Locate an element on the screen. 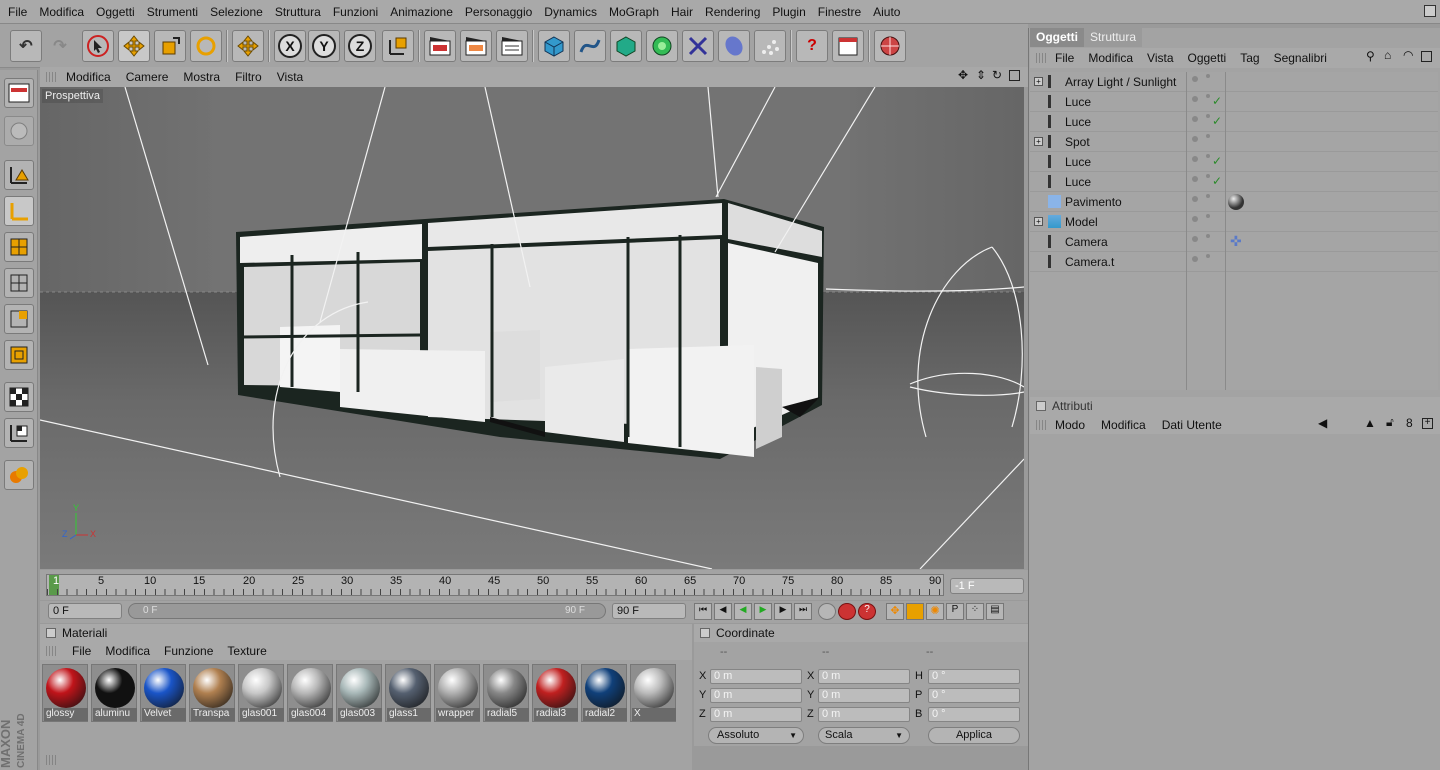  spline-icon is located at coordinates (590, 46).